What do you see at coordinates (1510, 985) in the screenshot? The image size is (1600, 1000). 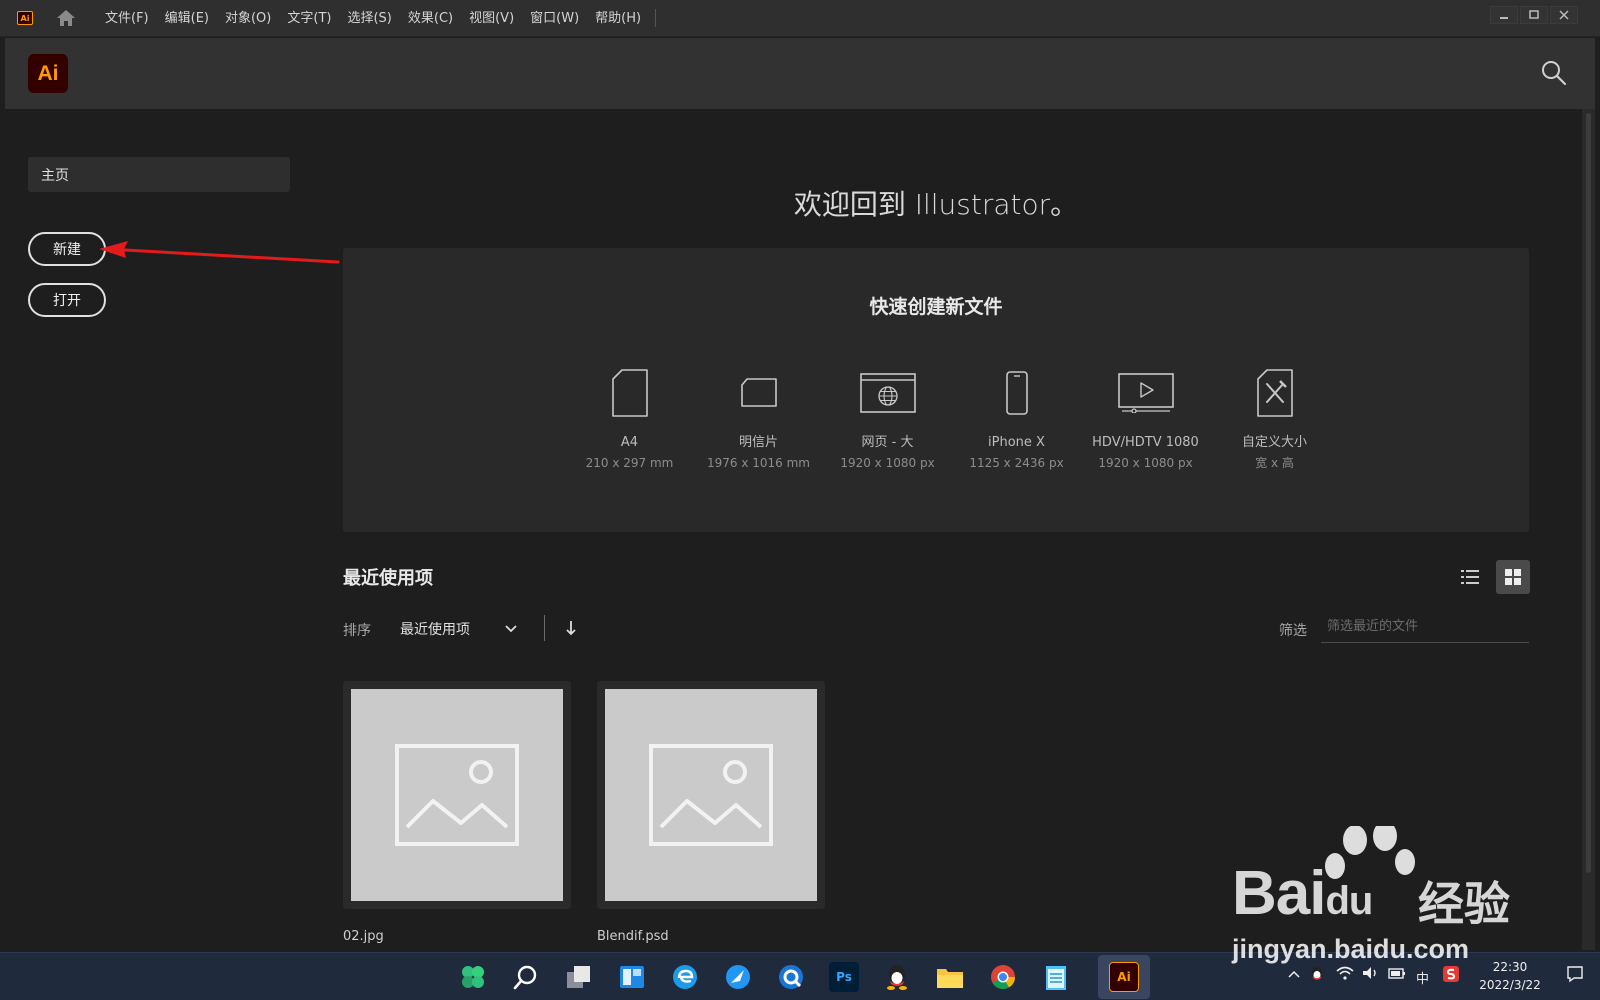 I see `clock-date: 2022/3/22` at bounding box center [1510, 985].